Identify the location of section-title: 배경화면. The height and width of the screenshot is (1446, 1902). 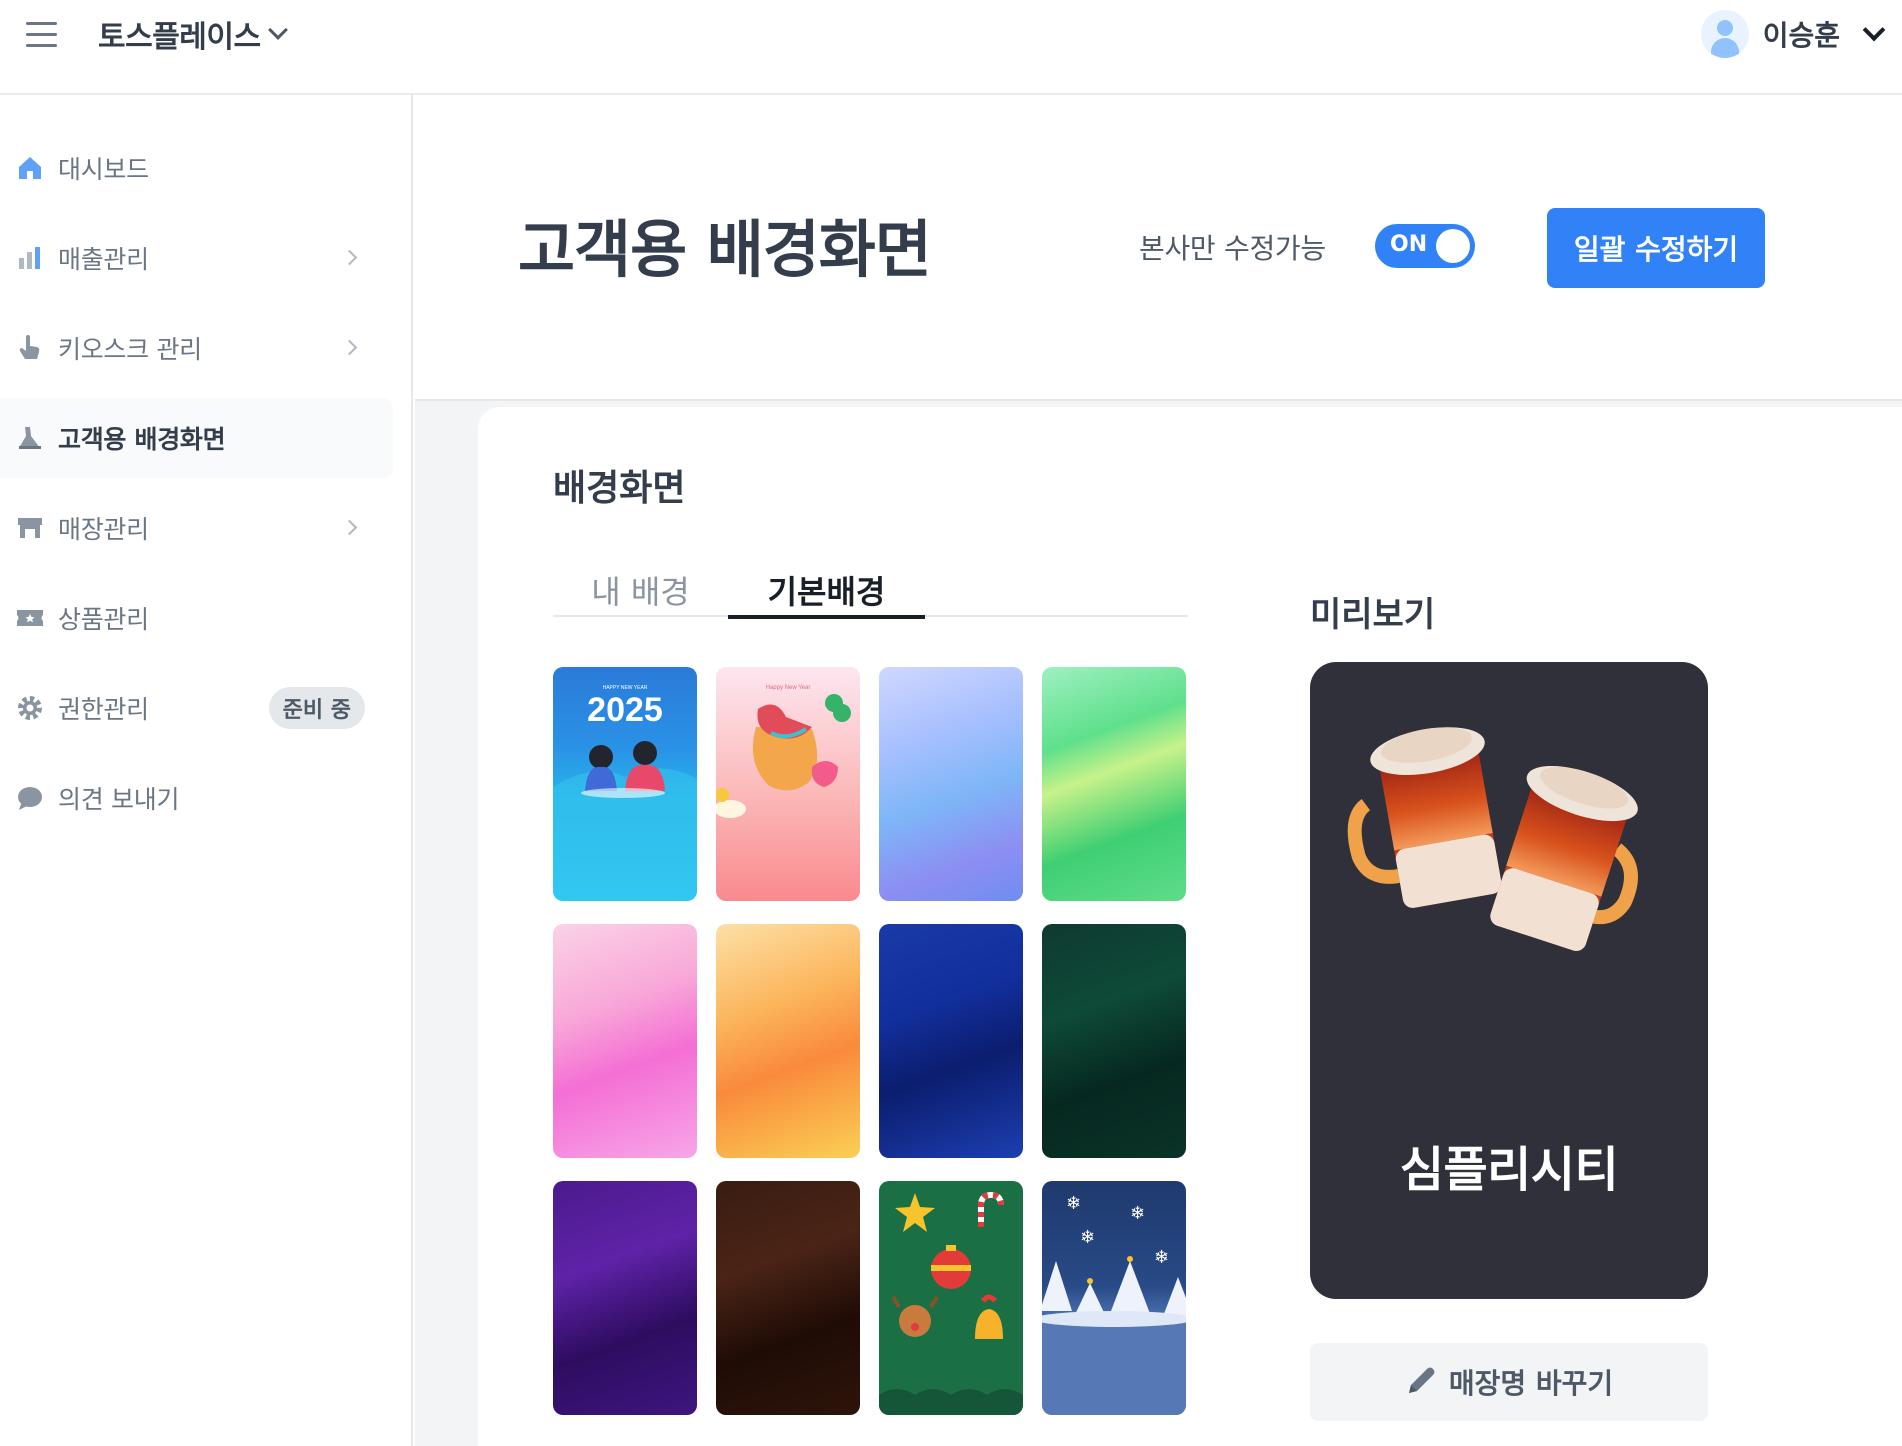
(619, 488).